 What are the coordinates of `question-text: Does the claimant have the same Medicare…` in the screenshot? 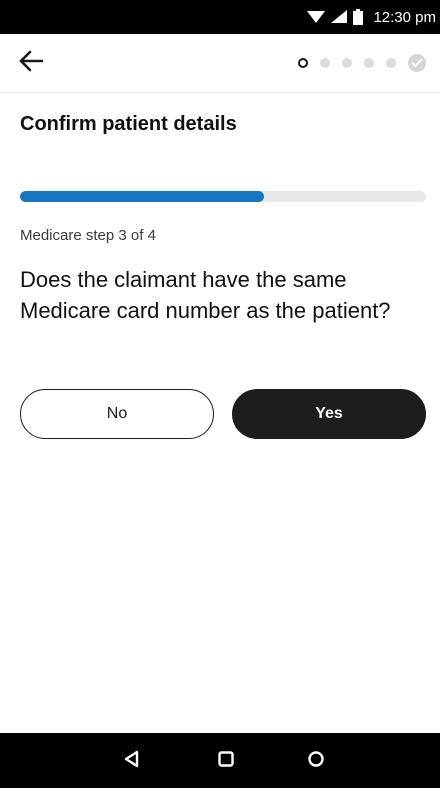 It's located at (205, 295).